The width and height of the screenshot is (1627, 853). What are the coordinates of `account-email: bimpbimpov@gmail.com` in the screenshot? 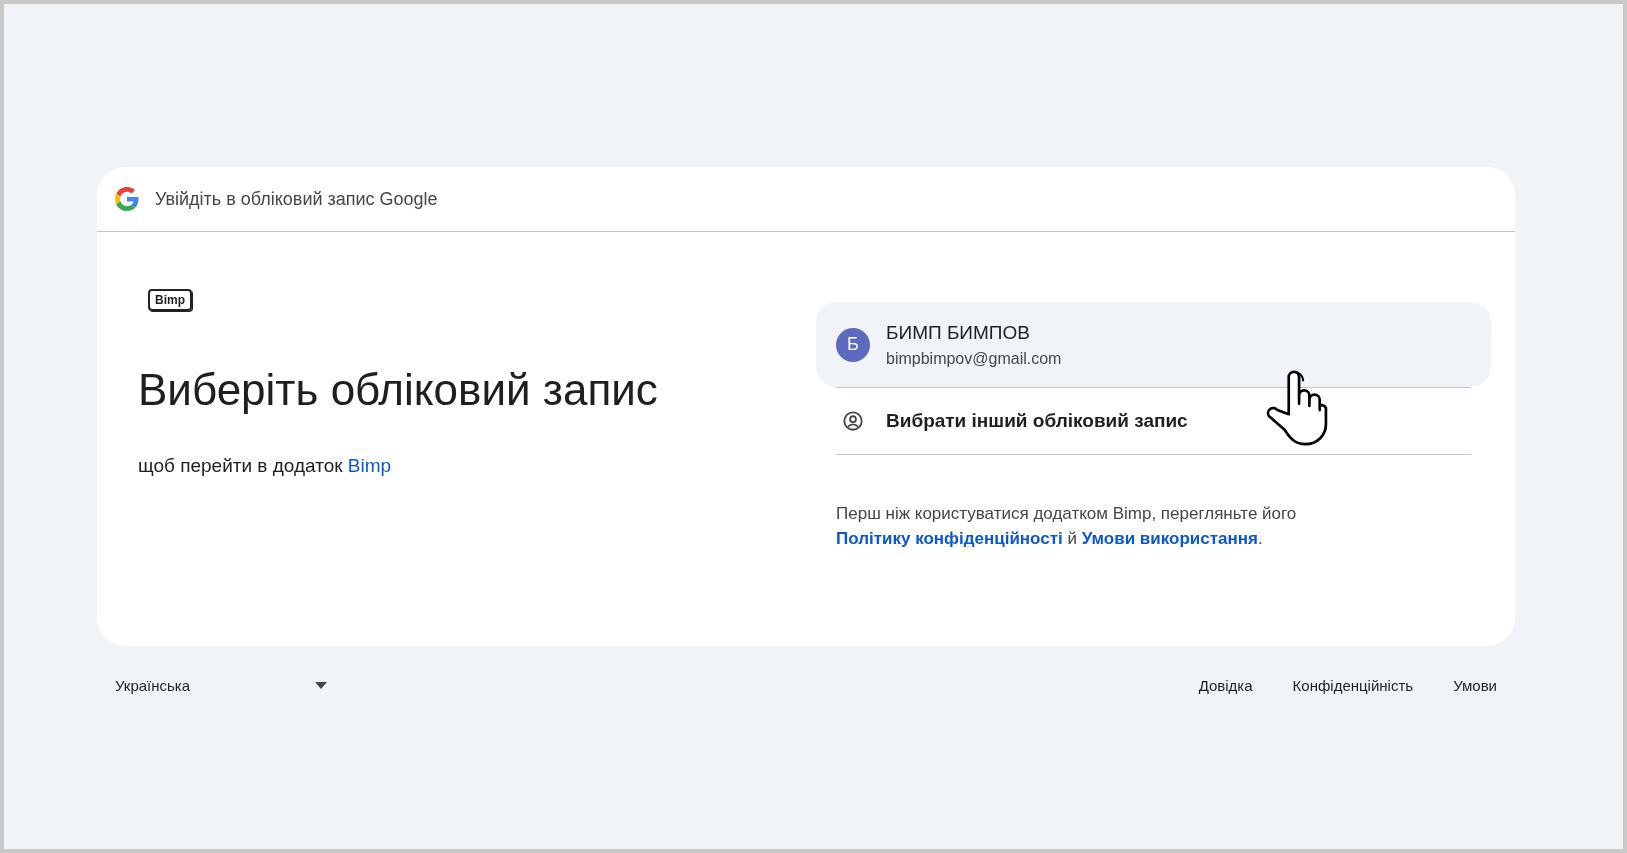 It's located at (974, 358).